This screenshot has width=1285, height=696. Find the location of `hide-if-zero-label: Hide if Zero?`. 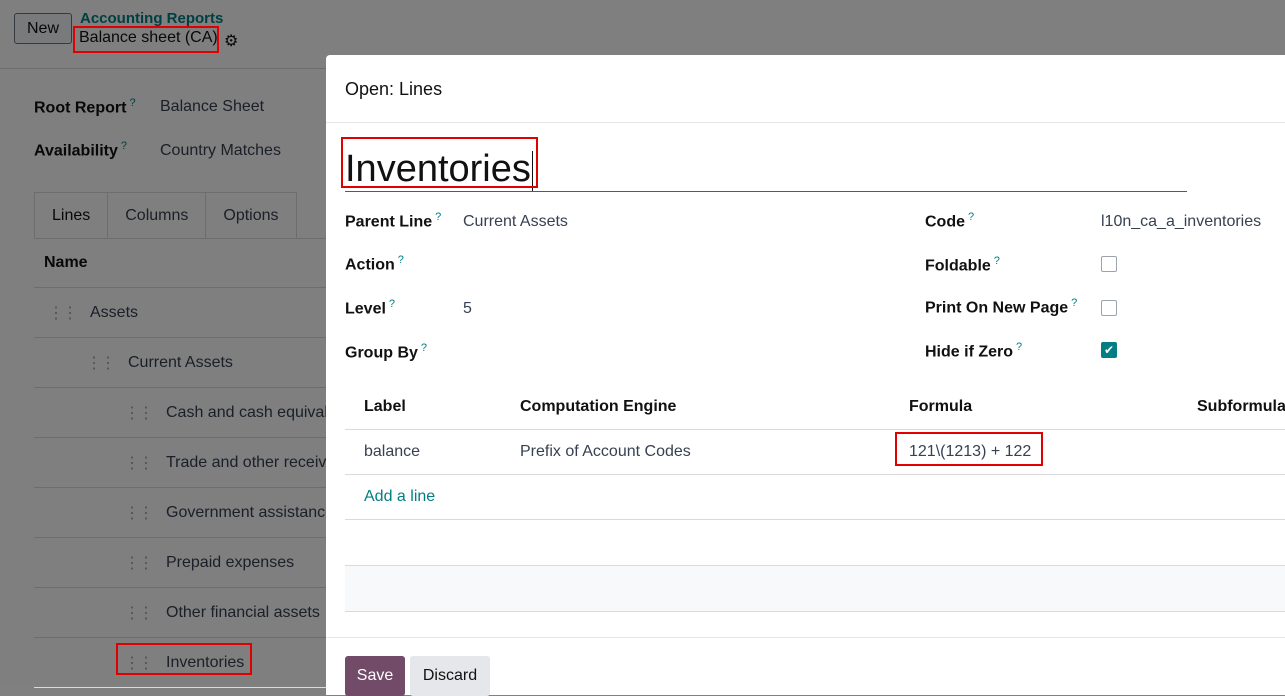

hide-if-zero-label: Hide if Zero? is located at coordinates (974, 351).